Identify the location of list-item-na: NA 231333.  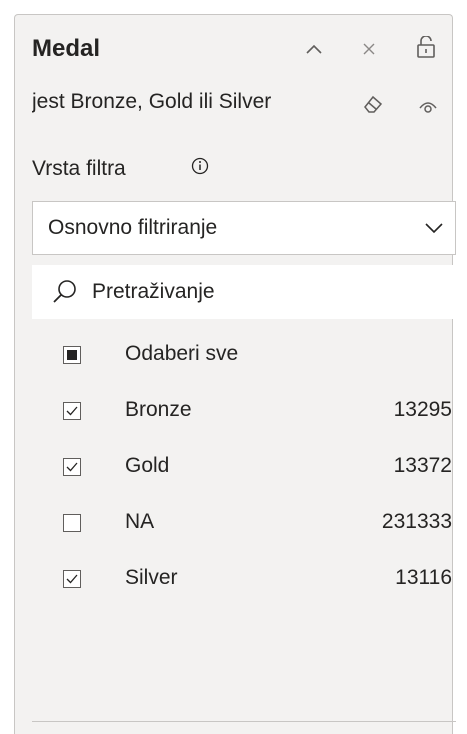
(244, 524).